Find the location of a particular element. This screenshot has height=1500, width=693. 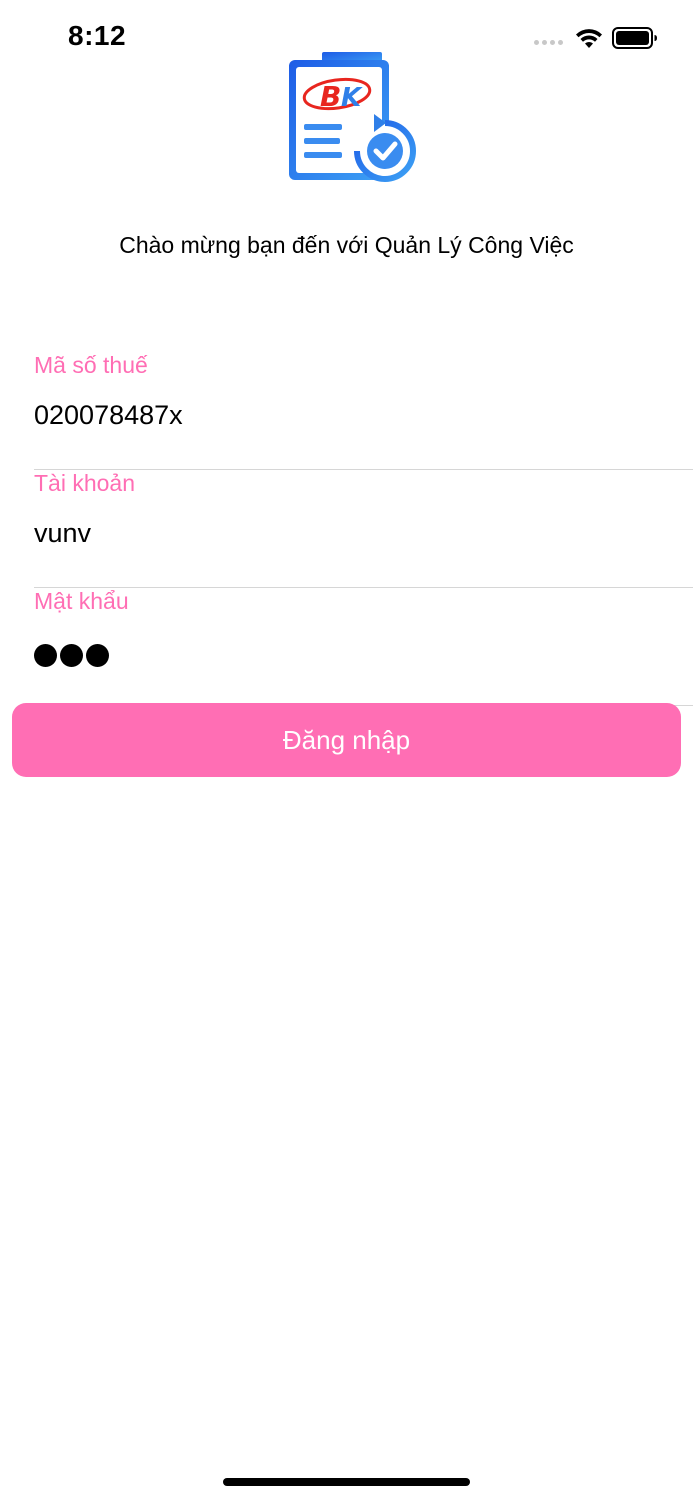

account-label: Tài khoản is located at coordinates (85, 483).